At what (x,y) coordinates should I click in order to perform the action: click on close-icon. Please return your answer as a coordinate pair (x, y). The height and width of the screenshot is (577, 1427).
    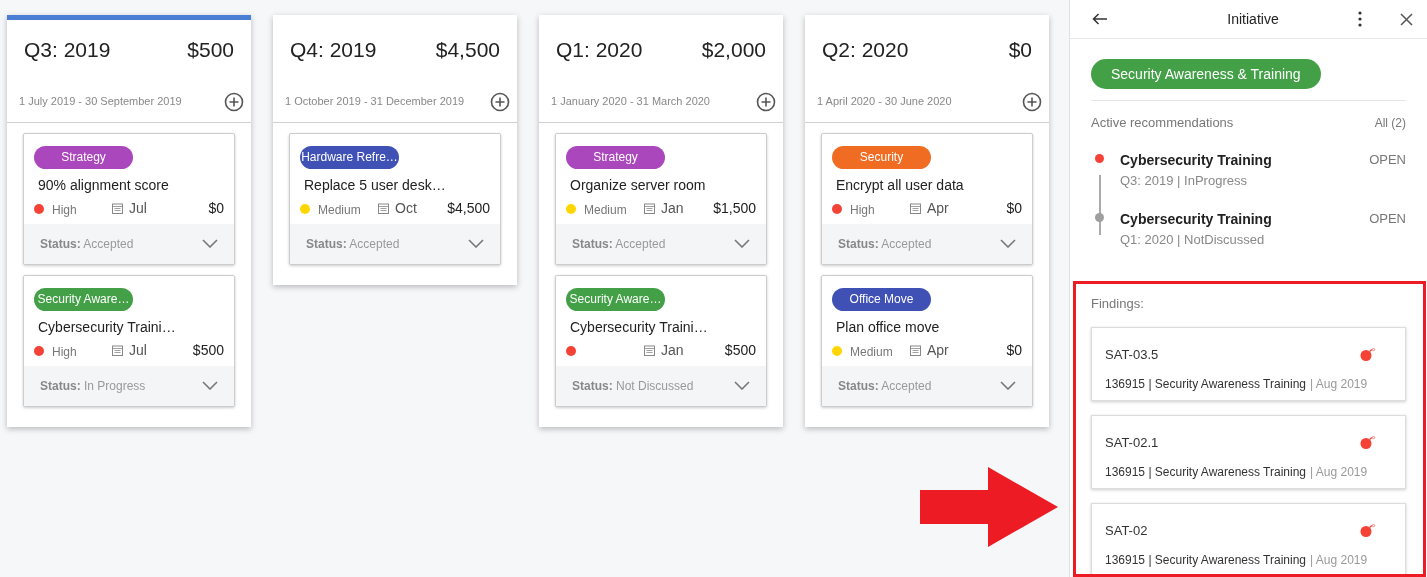
    Looking at the image, I should click on (1406, 19).